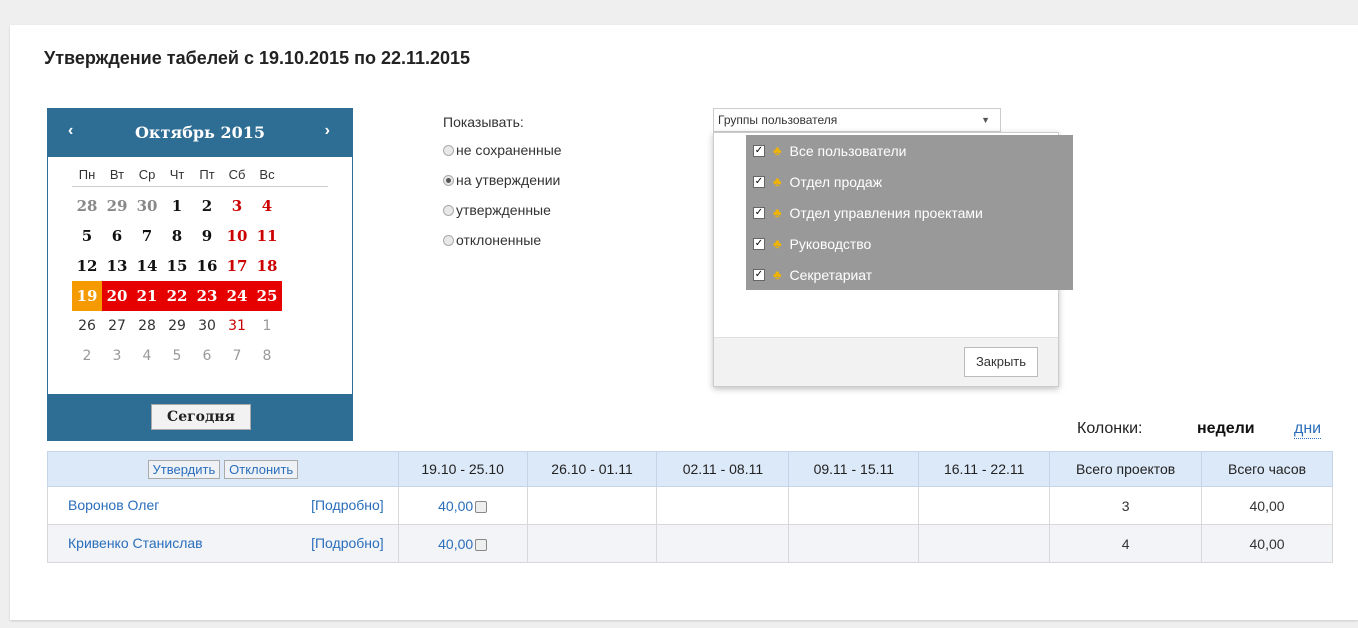  I want to click on group-item: ✓ ♣ Отдел управления проектами, so click(909, 212).